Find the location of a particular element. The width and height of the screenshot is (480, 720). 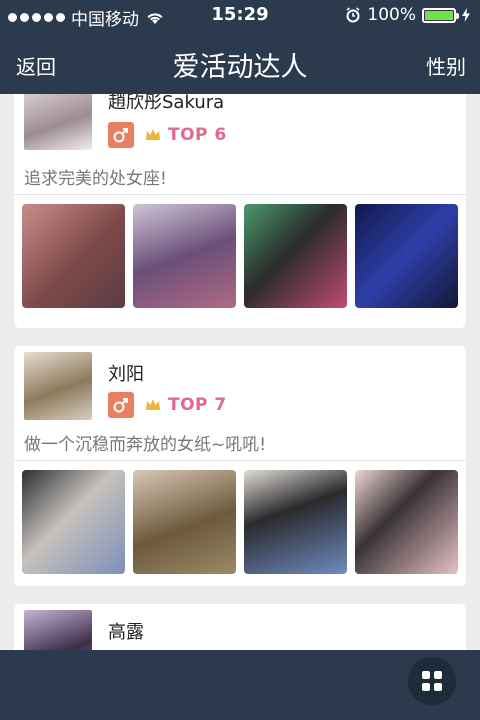

gender-filter-button: 性别 is located at coordinates (446, 65).